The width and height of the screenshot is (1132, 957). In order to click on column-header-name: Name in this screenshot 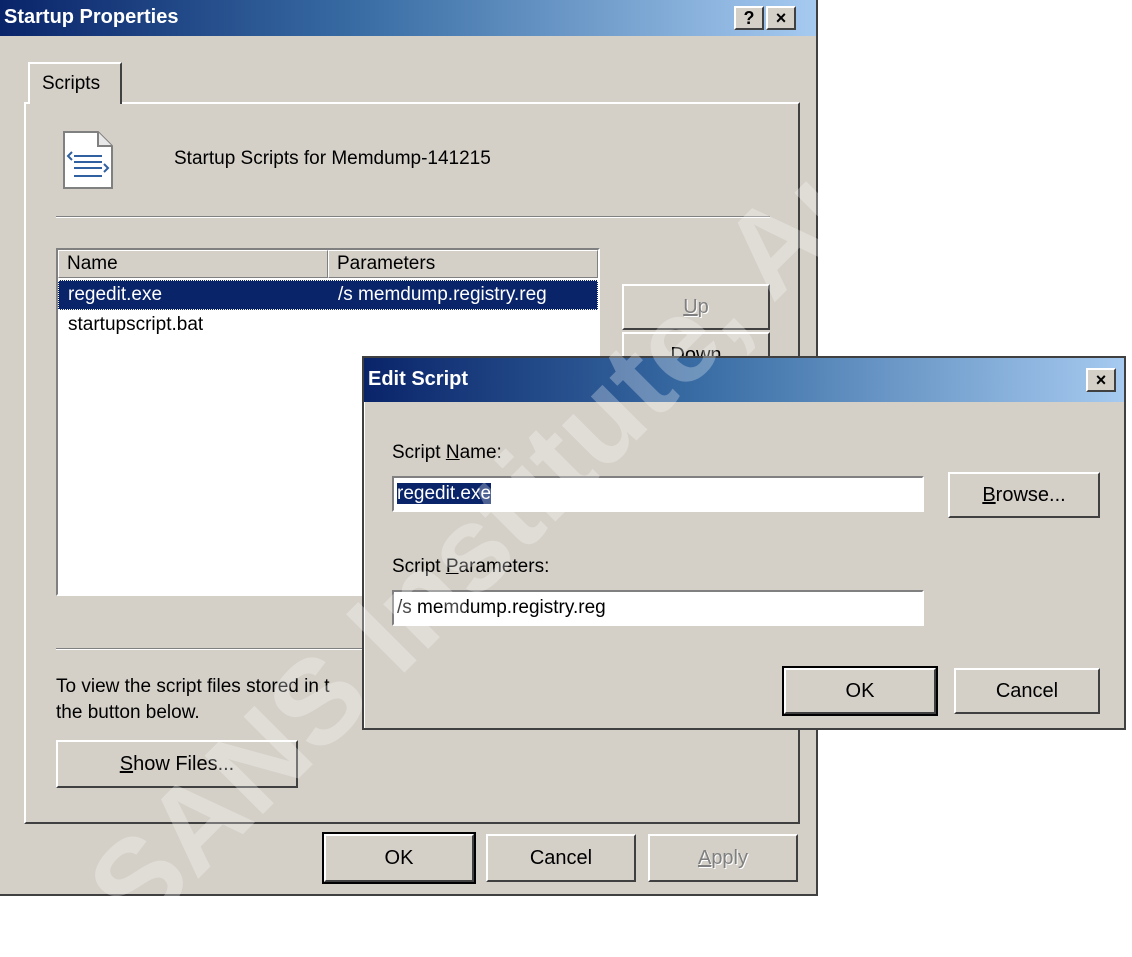, I will do `click(193, 264)`.